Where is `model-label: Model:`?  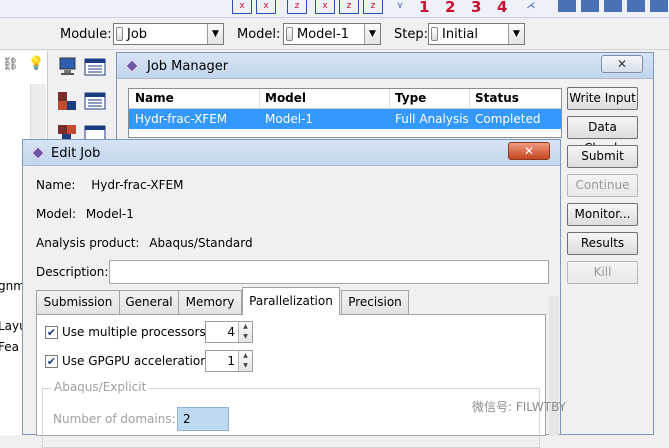 model-label: Model: is located at coordinates (56, 214).